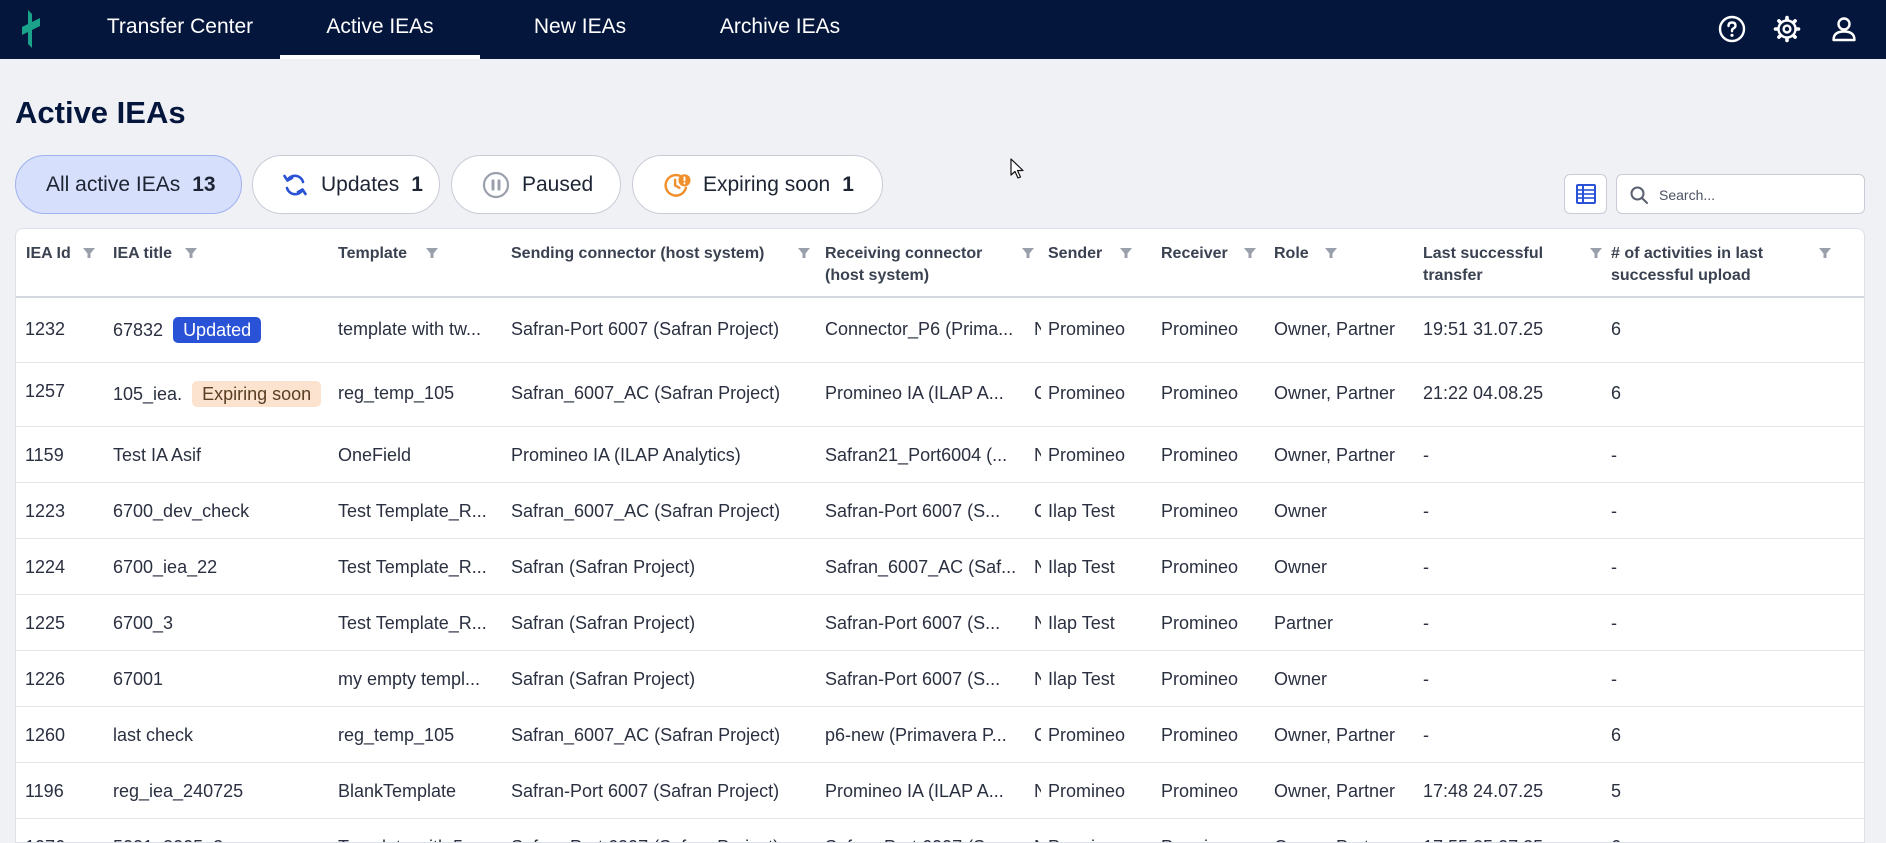  Describe the element at coordinates (31, 29) in the screenshot. I see `logo-icon` at that location.